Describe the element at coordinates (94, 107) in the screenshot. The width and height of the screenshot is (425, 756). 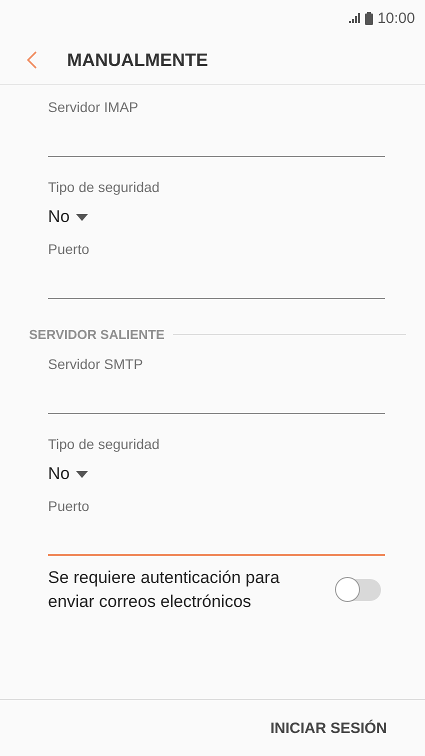
I see `field-label: Servidor IMAP` at that location.